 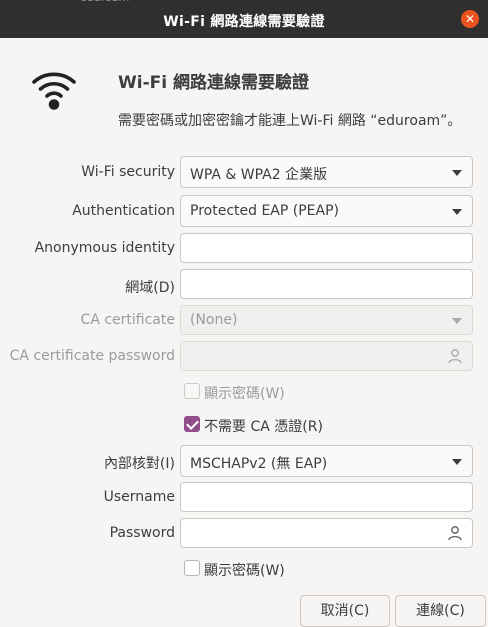 I want to click on anonymous-identity-input, so click(x=326, y=248).